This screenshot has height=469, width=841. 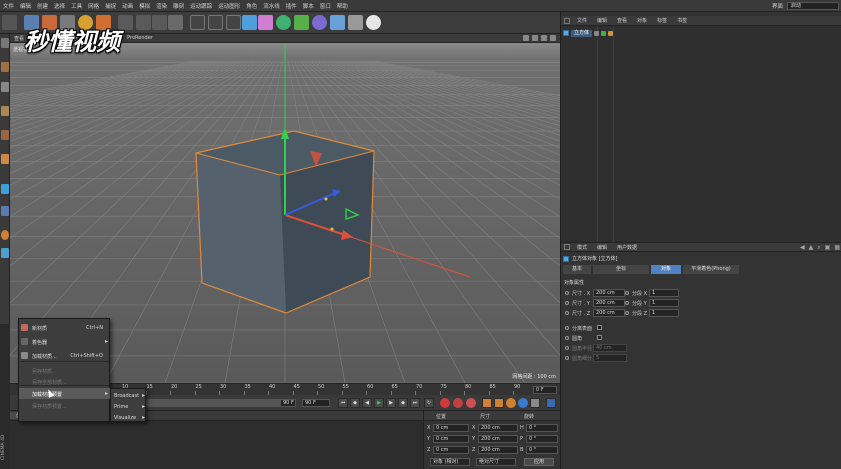 I want to click on tab-coord: 坐标, so click(x=621, y=269).